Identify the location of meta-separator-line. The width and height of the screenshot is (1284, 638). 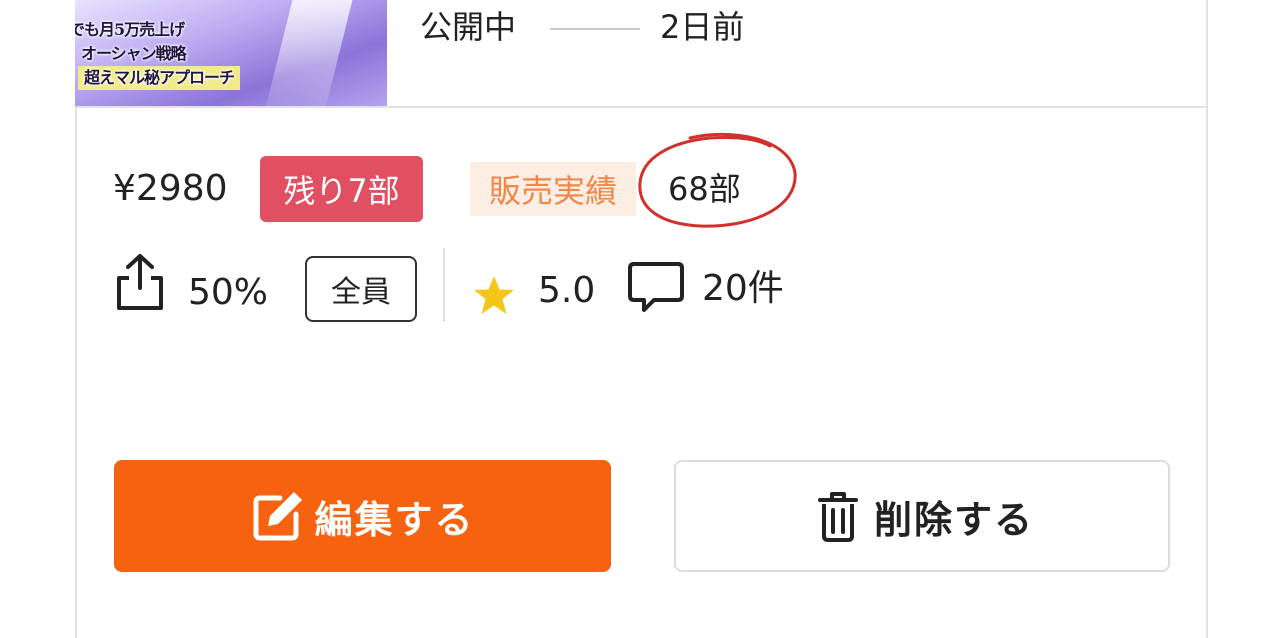
(595, 29).